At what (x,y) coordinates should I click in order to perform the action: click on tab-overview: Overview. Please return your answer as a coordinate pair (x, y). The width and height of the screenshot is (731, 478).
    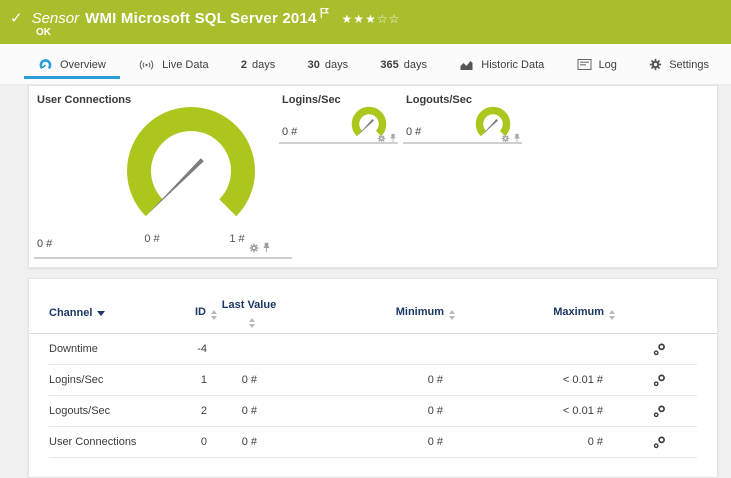
    Looking at the image, I should click on (72, 64).